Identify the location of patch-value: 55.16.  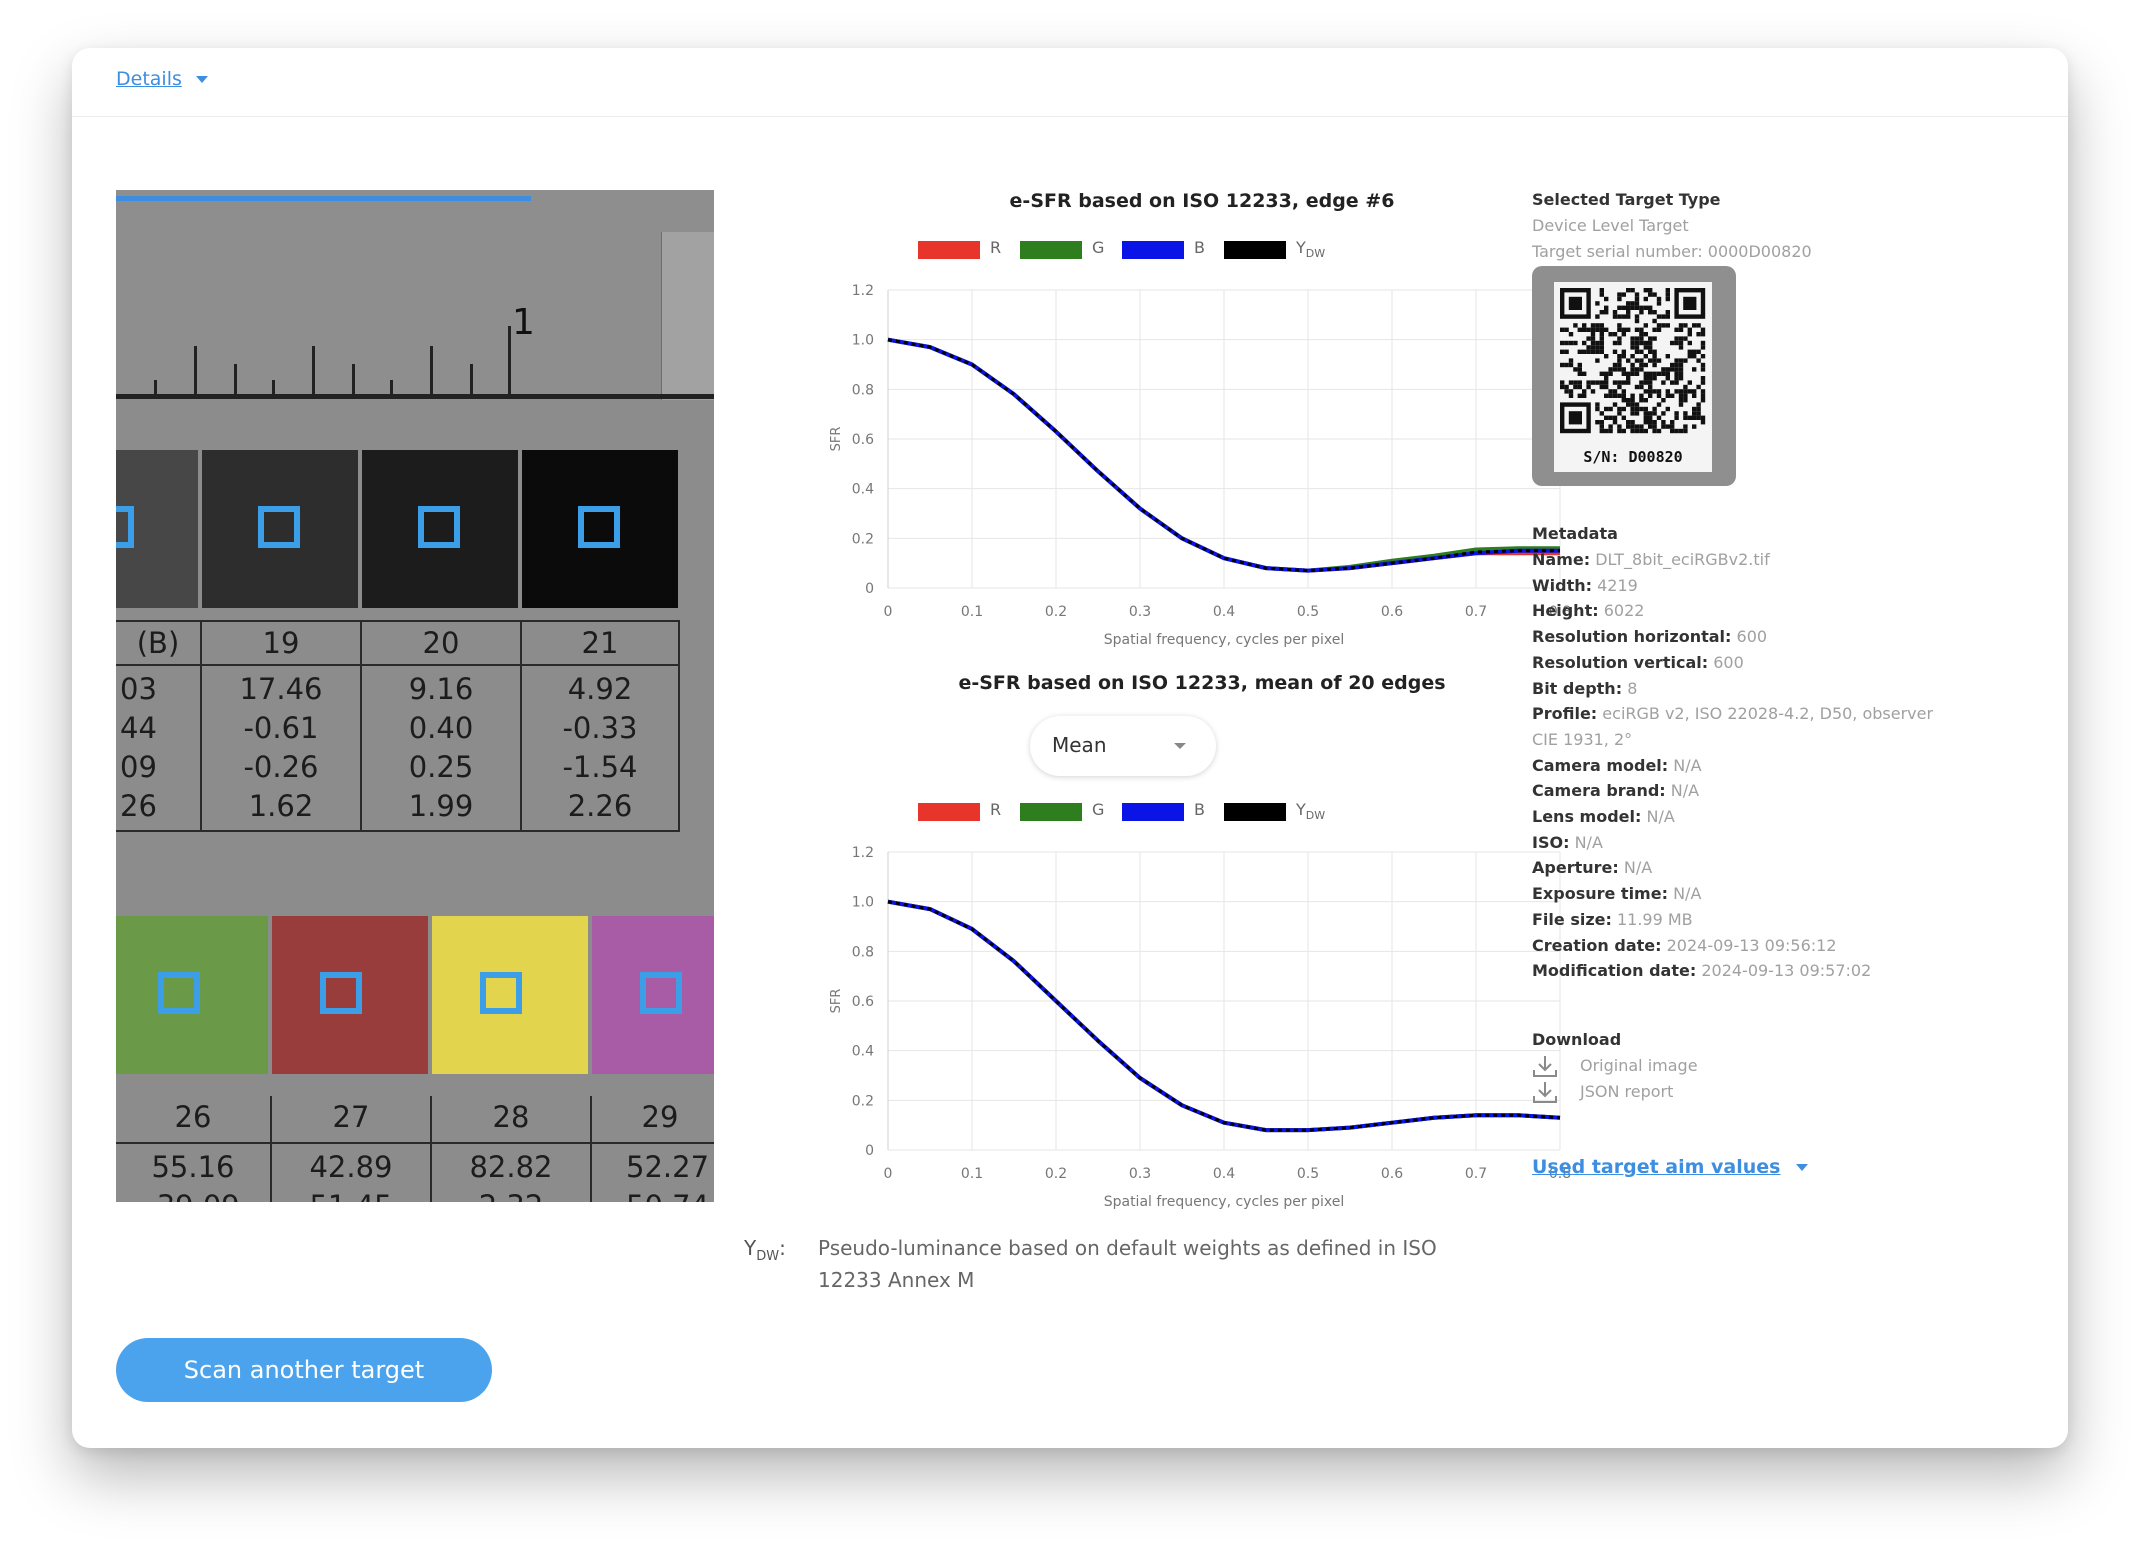
(193, 1167).